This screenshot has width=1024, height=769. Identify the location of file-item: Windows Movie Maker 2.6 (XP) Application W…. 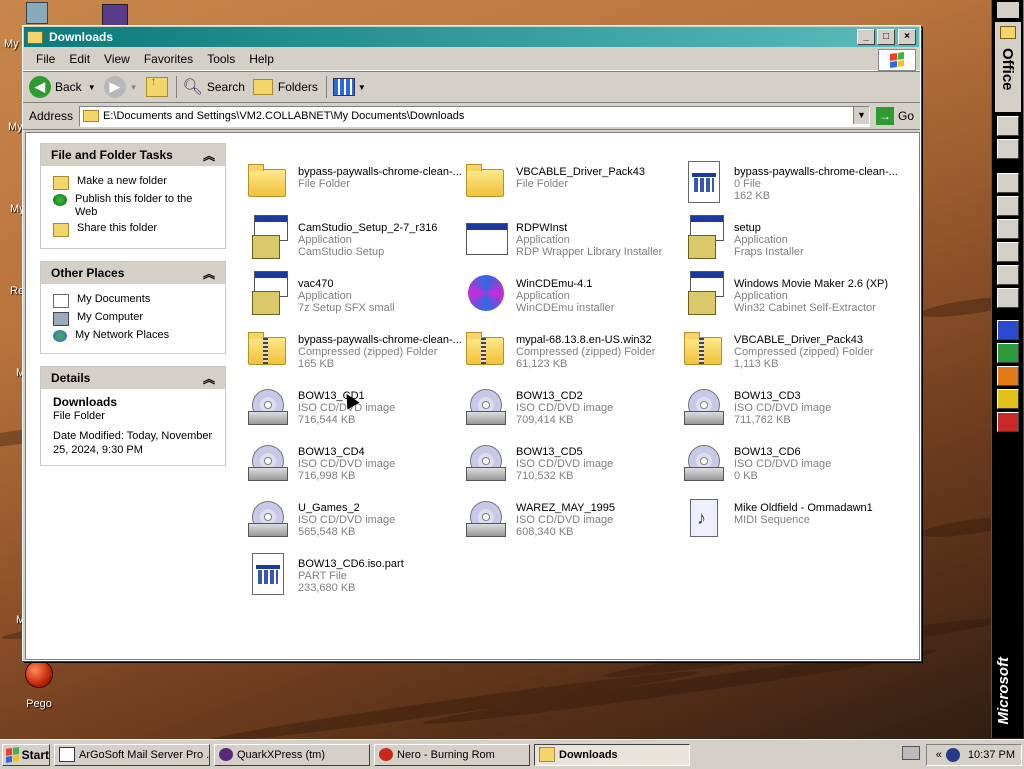
(789, 294).